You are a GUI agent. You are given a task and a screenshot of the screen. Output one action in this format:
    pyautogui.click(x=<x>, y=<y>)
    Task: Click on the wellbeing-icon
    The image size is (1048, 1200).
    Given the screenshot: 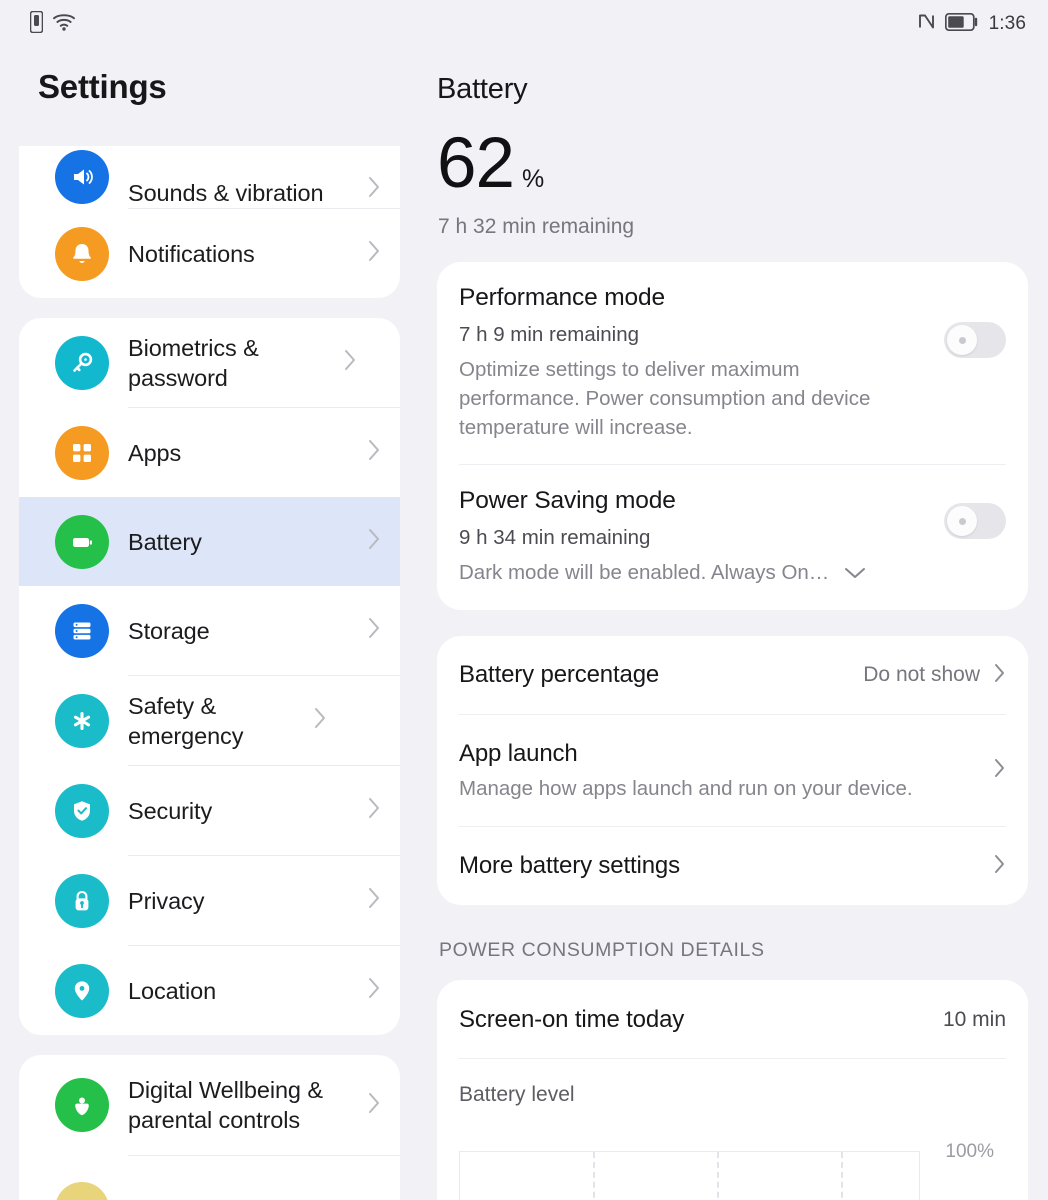 What is the action you would take?
    pyautogui.click(x=82, y=1105)
    